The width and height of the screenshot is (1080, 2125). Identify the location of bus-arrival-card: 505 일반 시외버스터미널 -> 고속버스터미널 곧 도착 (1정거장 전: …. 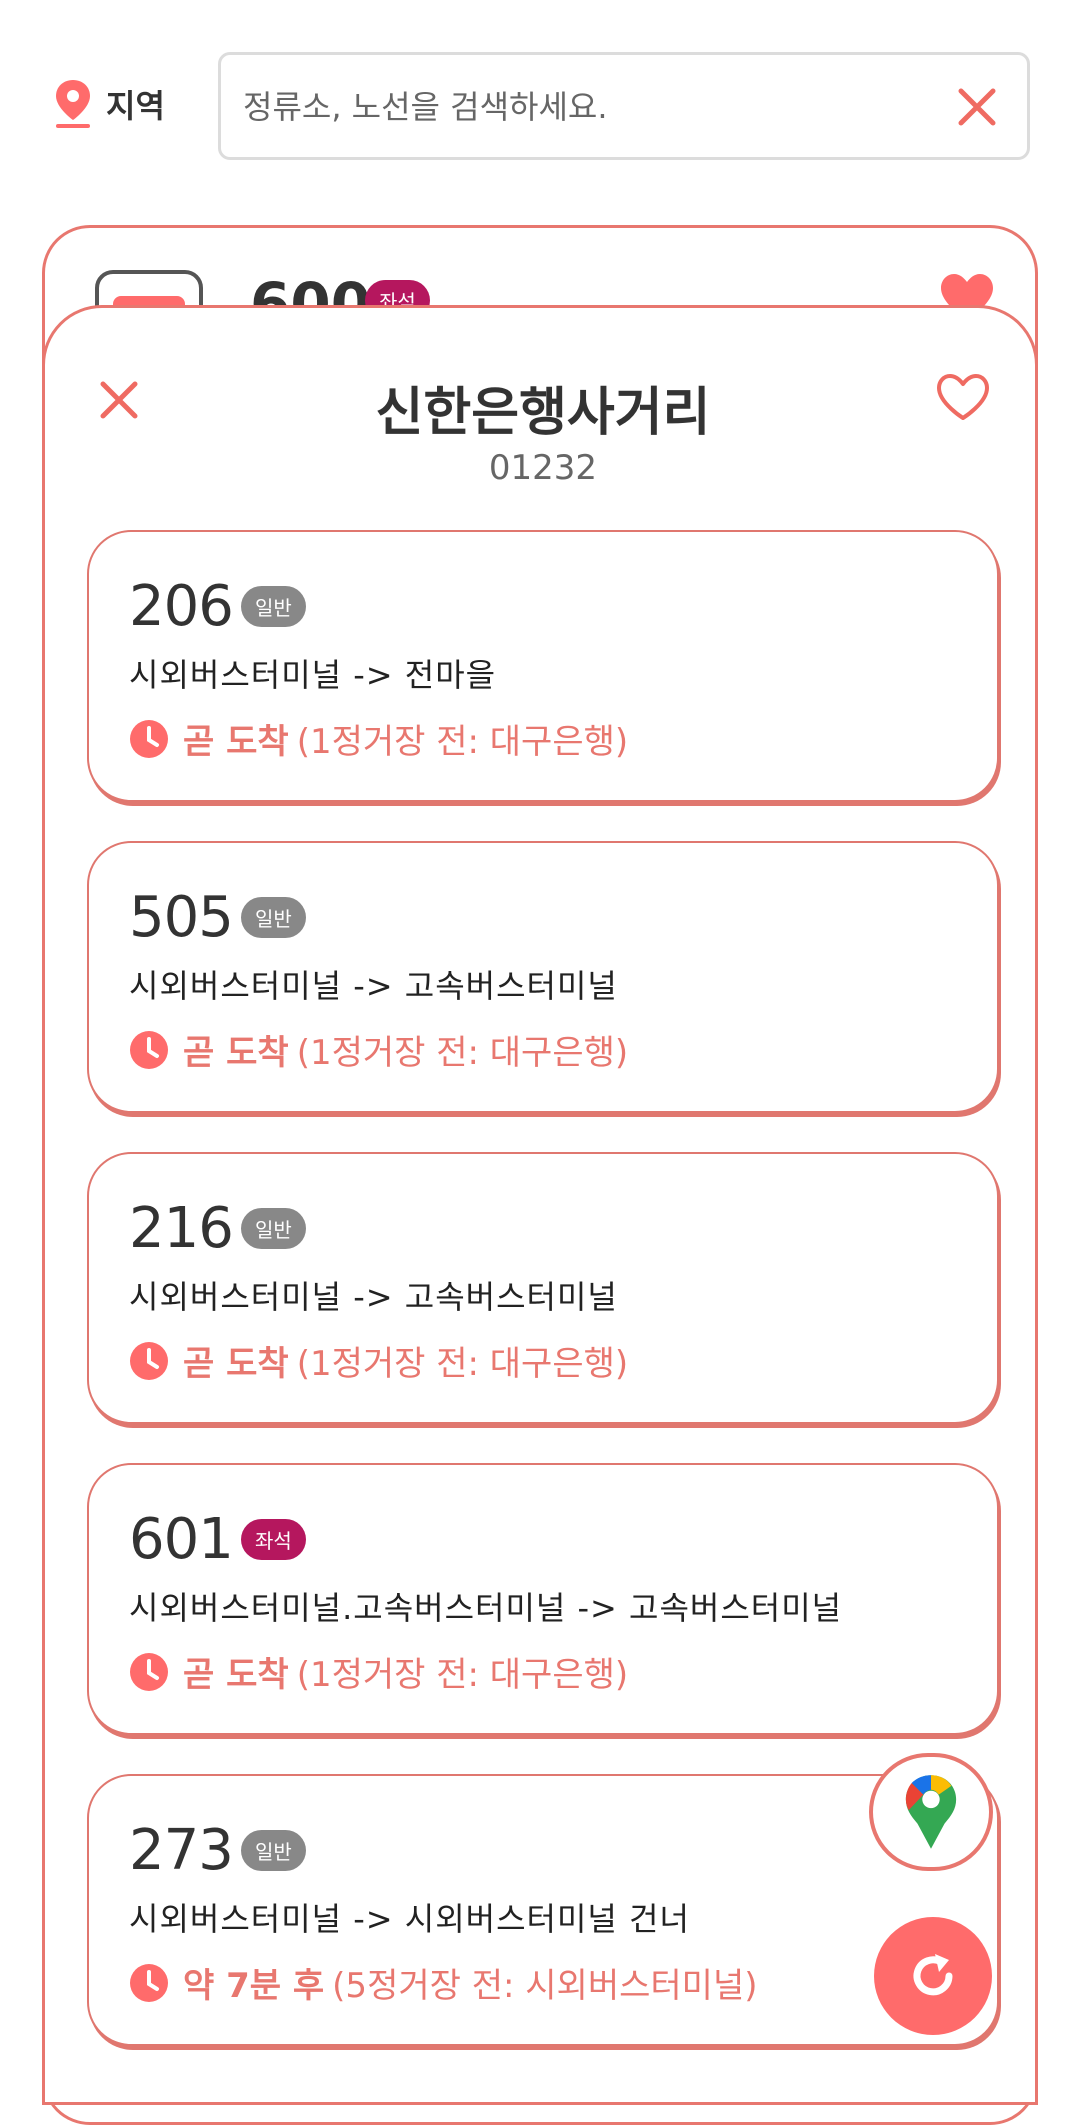
(543, 977).